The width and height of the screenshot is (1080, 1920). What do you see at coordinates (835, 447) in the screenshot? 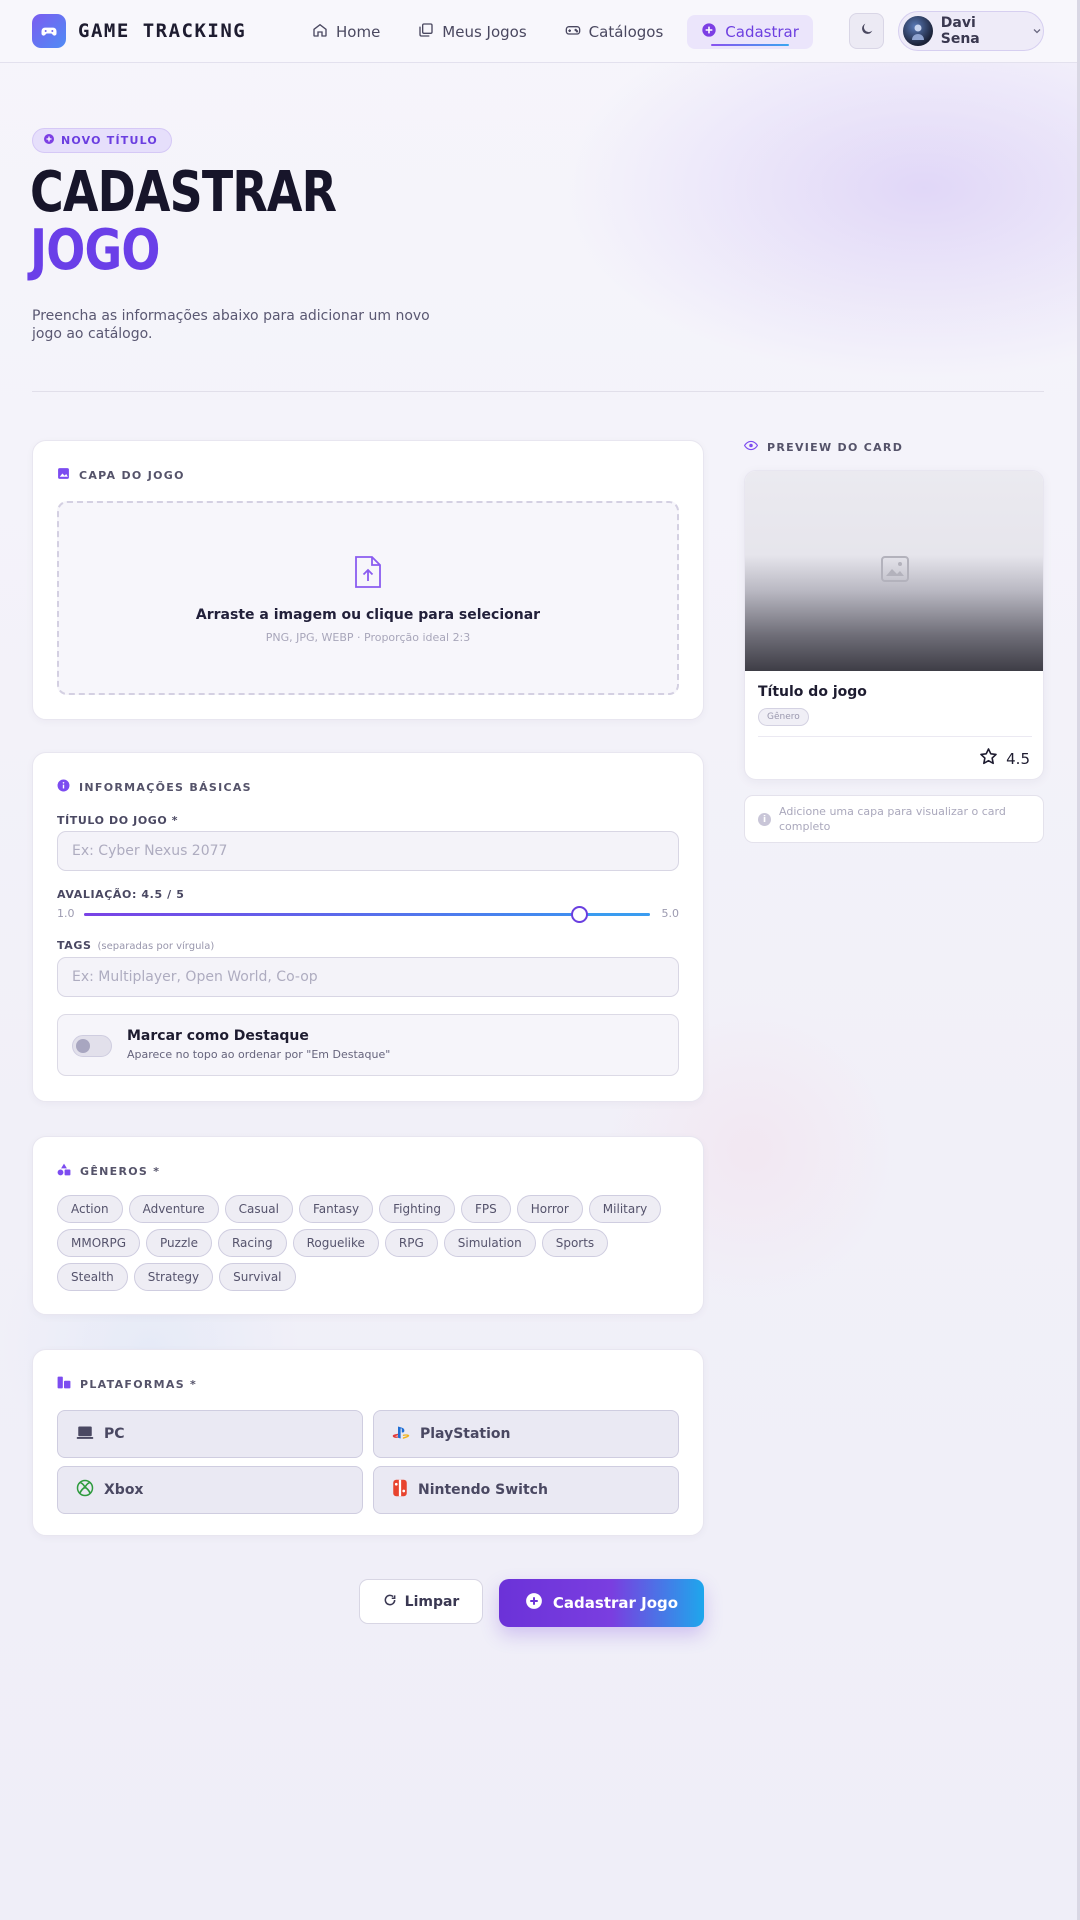
I see `preview-section-title: PREVIEW DO CARD` at bounding box center [835, 447].